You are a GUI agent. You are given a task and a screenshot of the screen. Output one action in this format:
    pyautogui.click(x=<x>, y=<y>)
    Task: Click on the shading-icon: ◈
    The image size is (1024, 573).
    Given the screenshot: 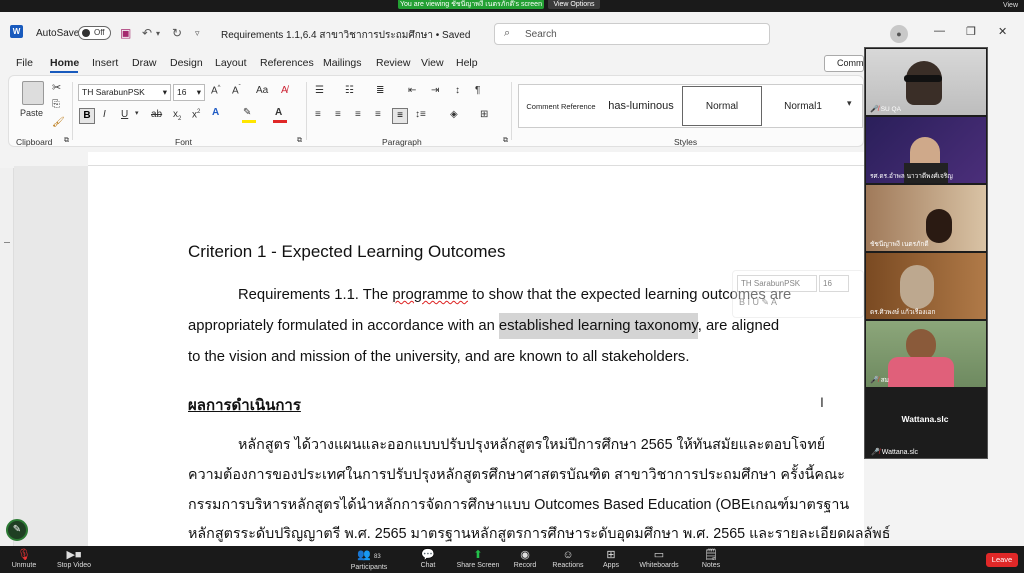 What is the action you would take?
    pyautogui.click(x=454, y=114)
    